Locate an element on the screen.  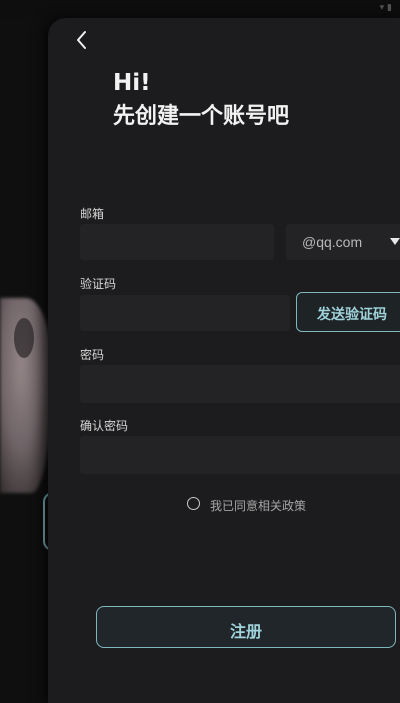
email-field-wrap is located at coordinates (177, 242).